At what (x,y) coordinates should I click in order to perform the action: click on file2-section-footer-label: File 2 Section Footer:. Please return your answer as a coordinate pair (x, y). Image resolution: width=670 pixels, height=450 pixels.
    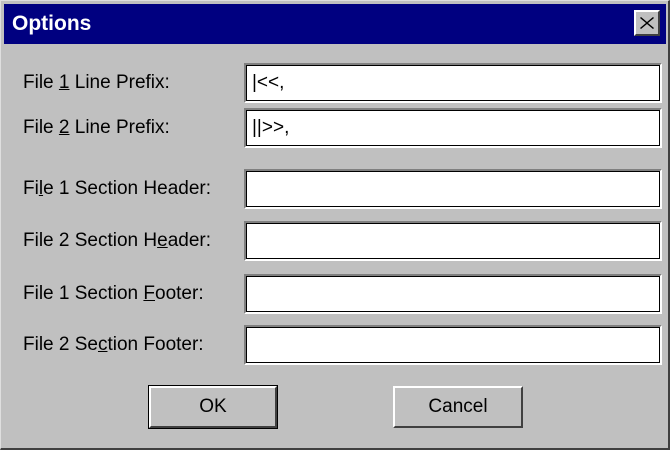
    Looking at the image, I should click on (113, 344).